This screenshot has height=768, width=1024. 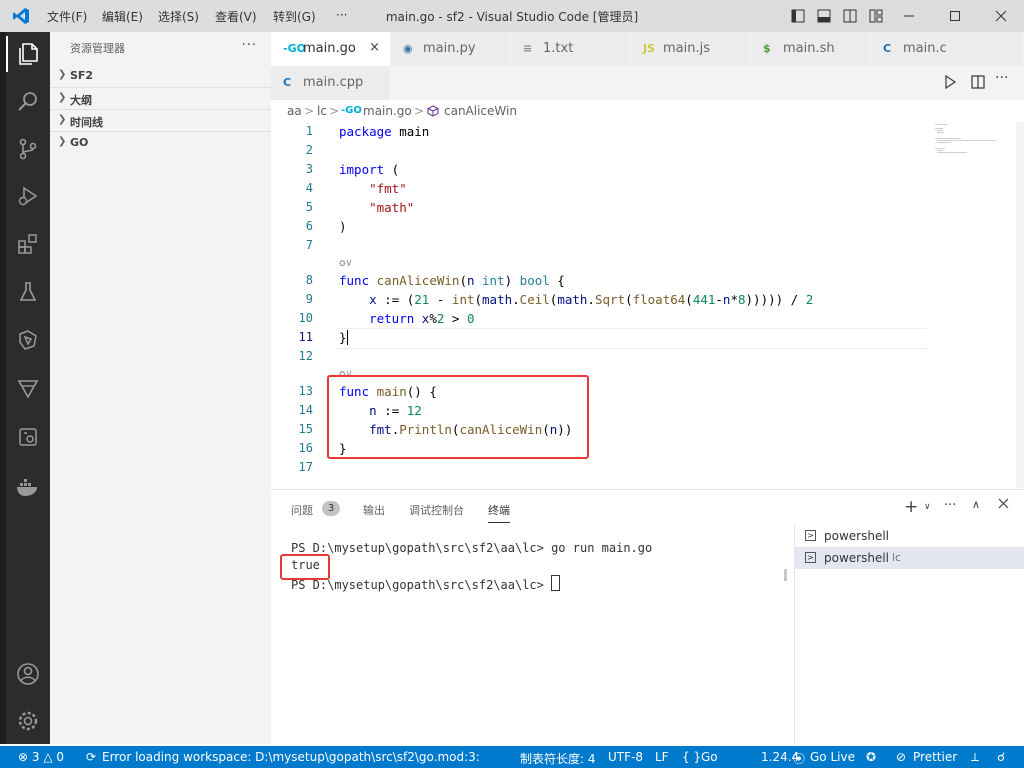 I want to click on close-window-icon, so click(x=1001, y=16).